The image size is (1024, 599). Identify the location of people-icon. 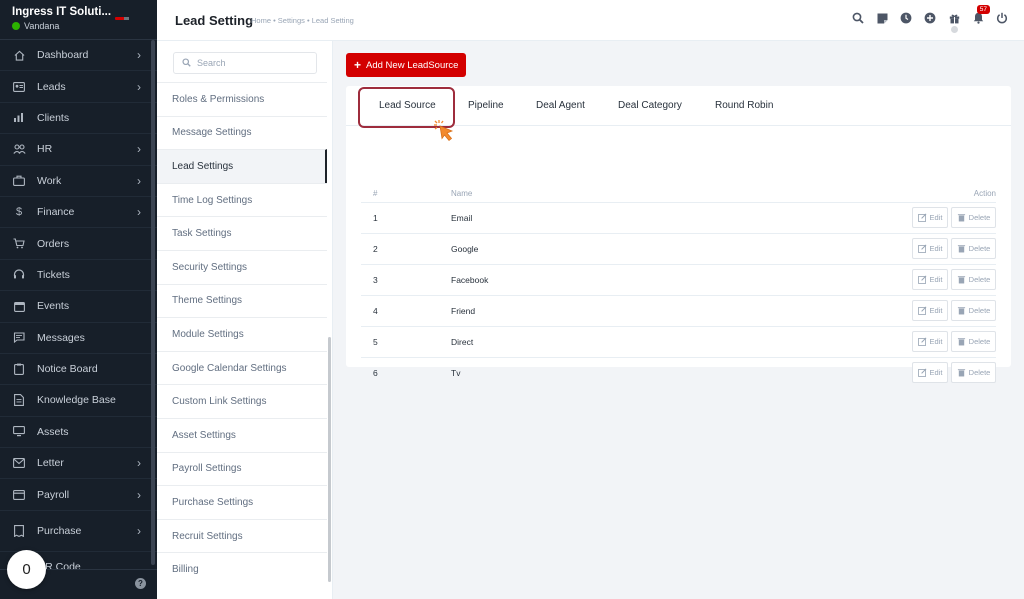
(19, 149).